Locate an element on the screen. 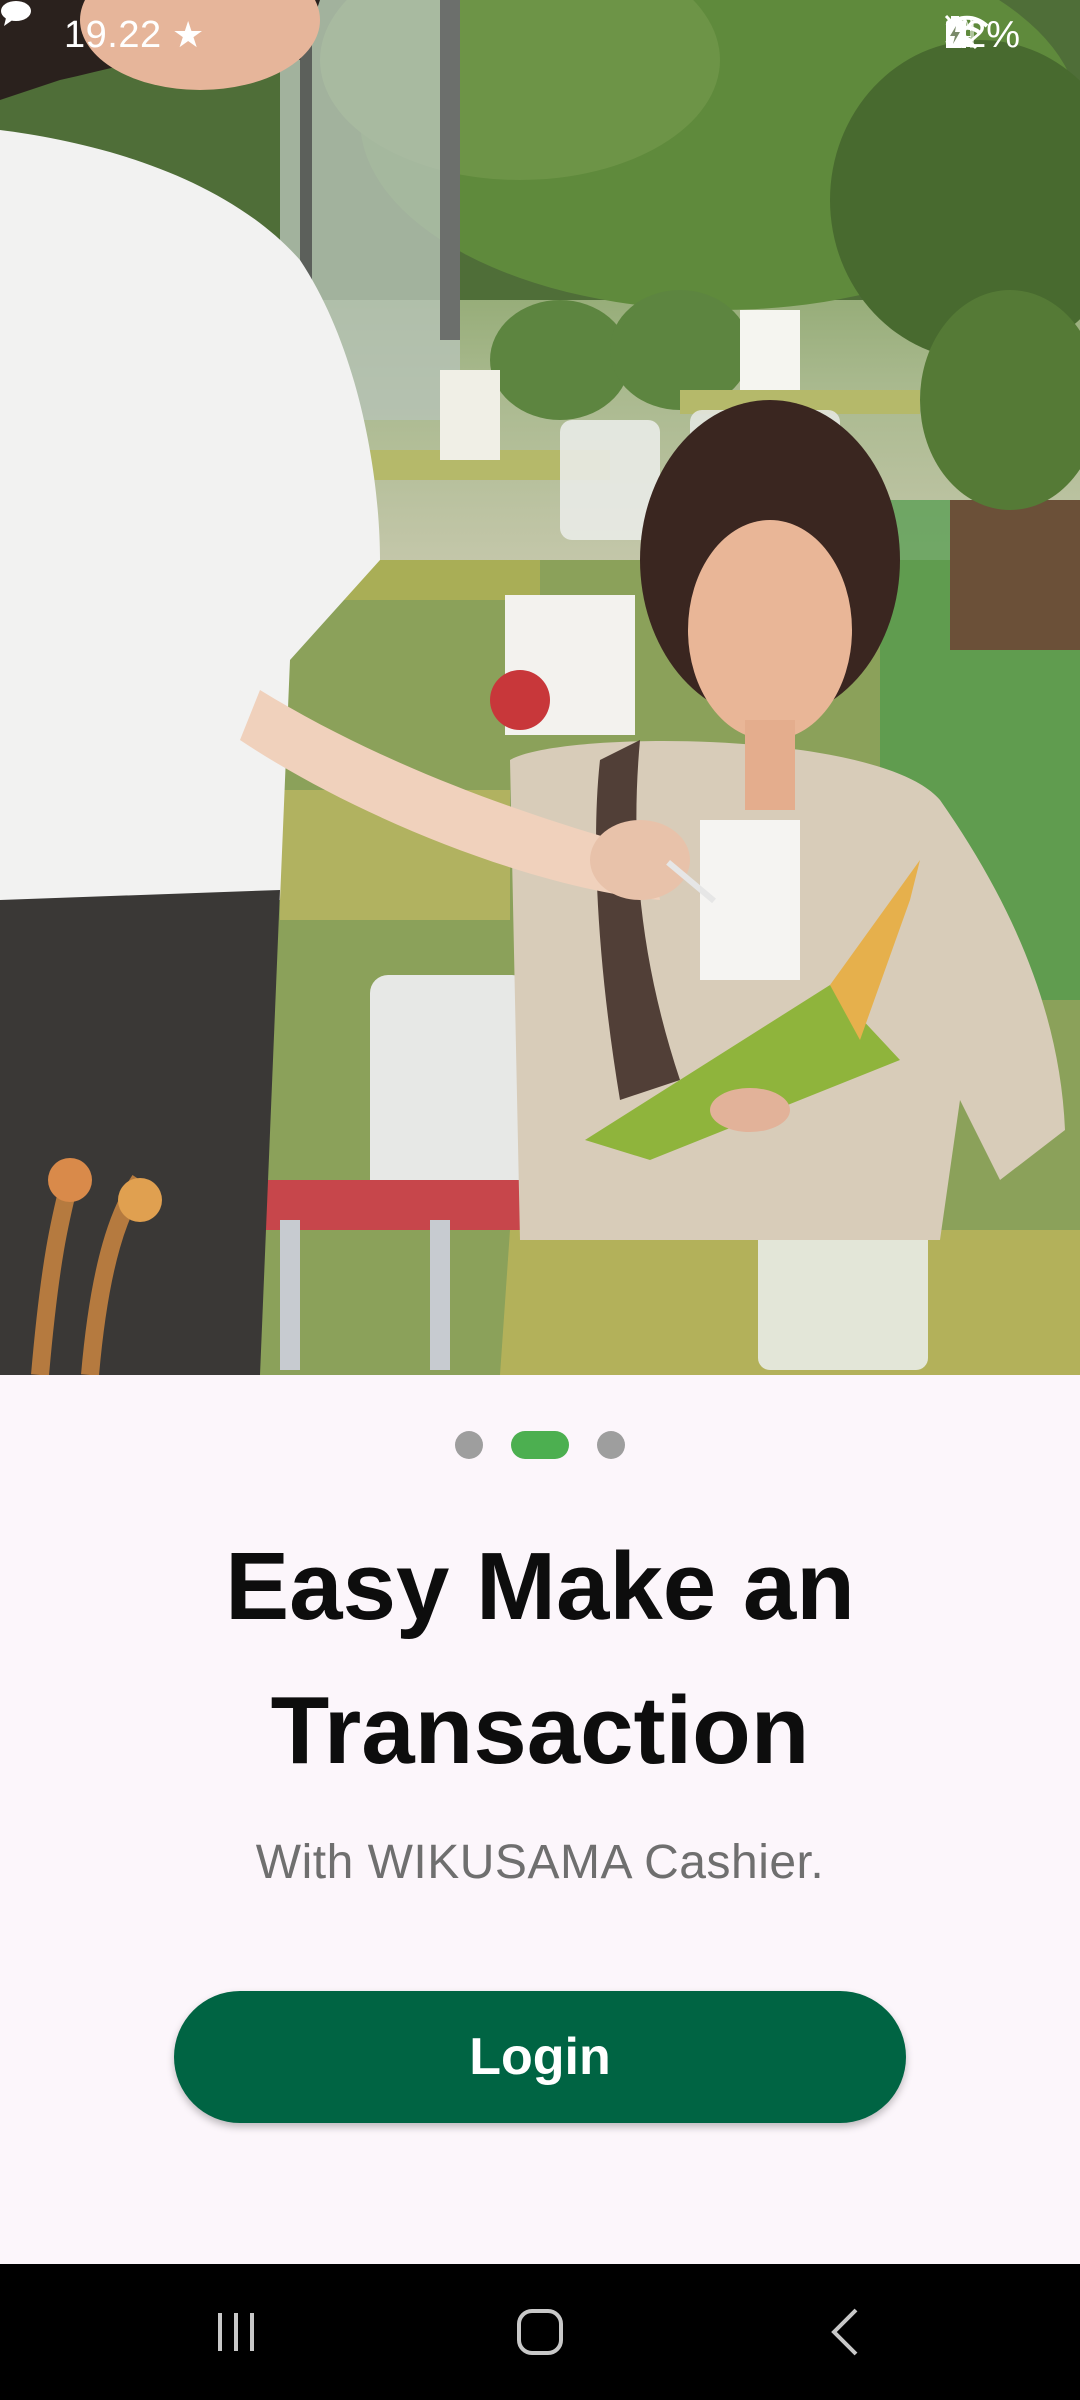 The image size is (1080, 2400). status-bar: 19.22 ★ Vo)) LTE is located at coordinates (540, 40).